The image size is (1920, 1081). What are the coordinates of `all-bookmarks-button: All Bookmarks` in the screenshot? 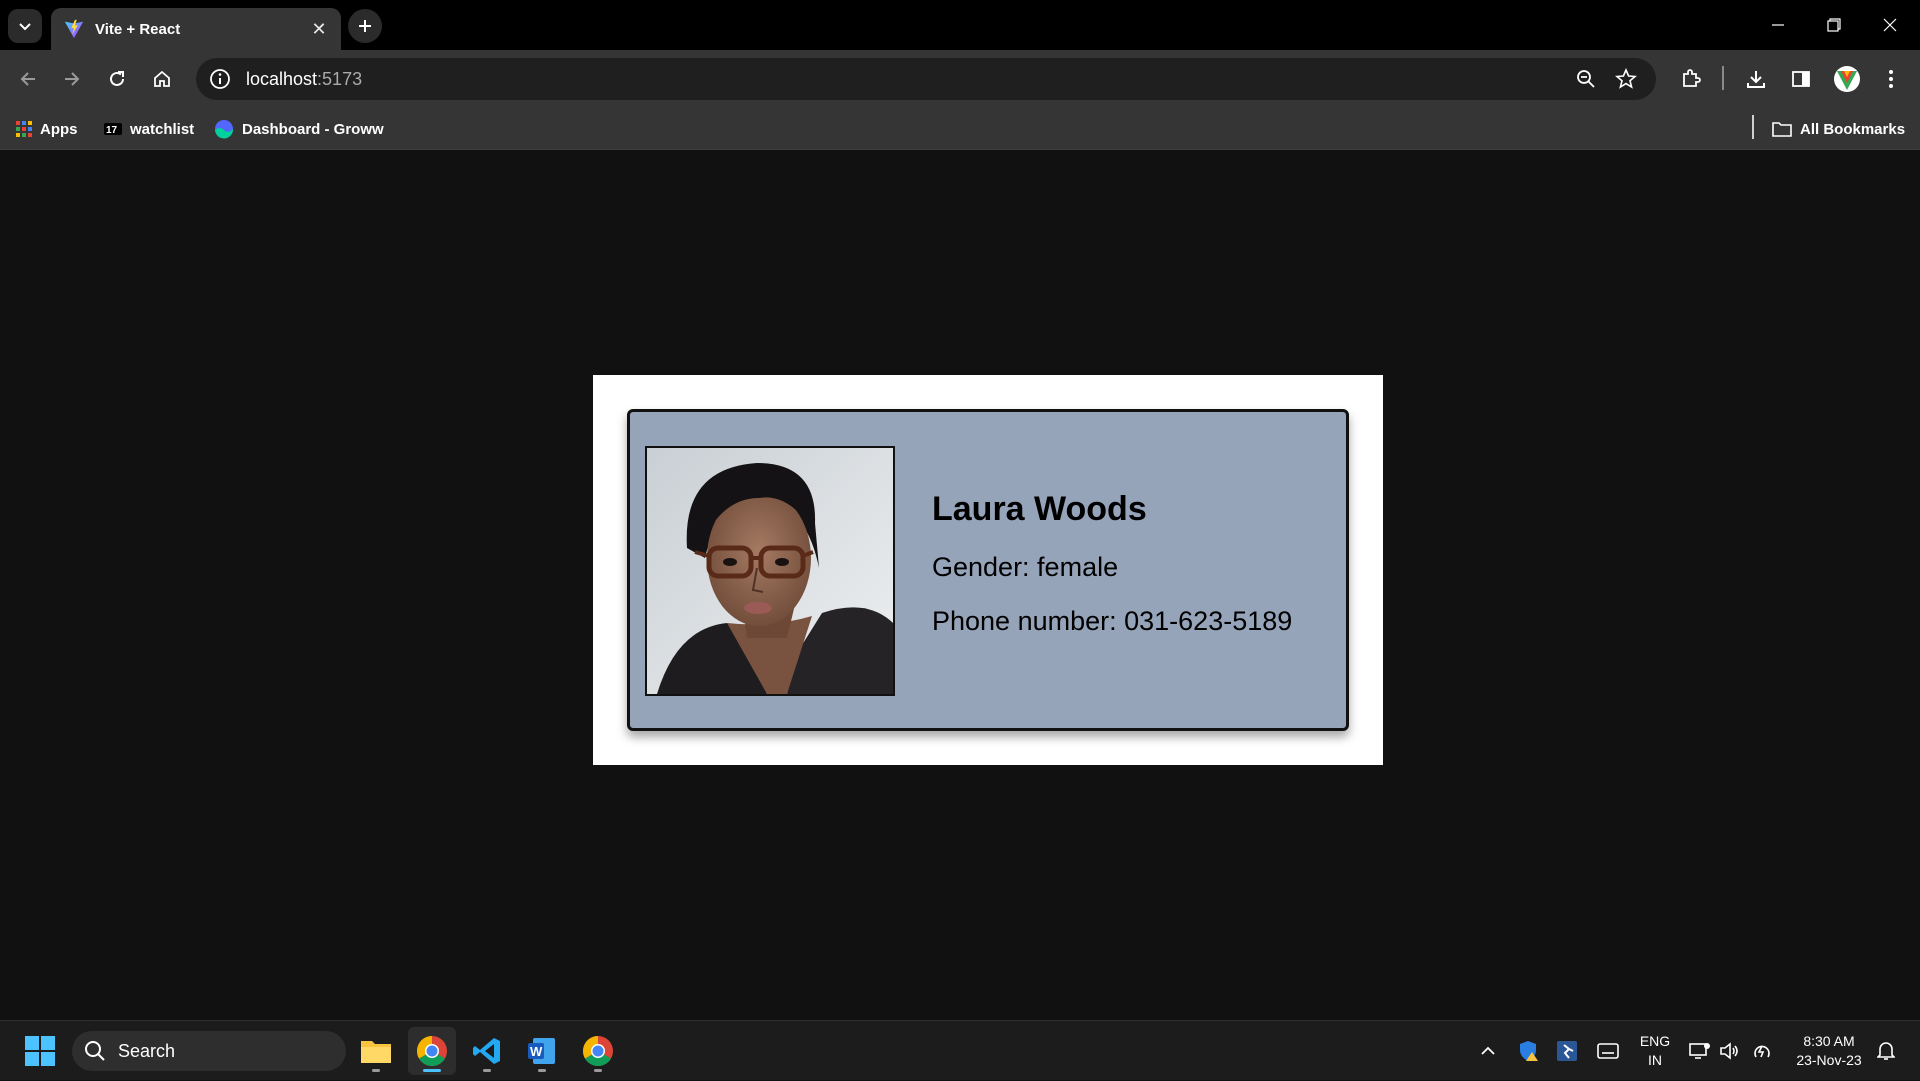 It's located at (1838, 129).